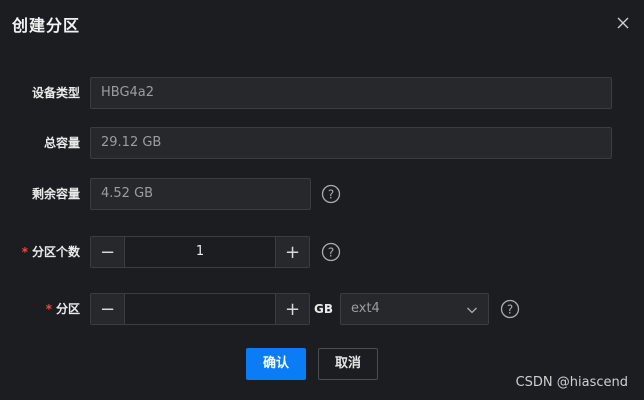 The height and width of the screenshot is (400, 644). What do you see at coordinates (472, 310) in the screenshot?
I see `chevron-down-icon` at bounding box center [472, 310].